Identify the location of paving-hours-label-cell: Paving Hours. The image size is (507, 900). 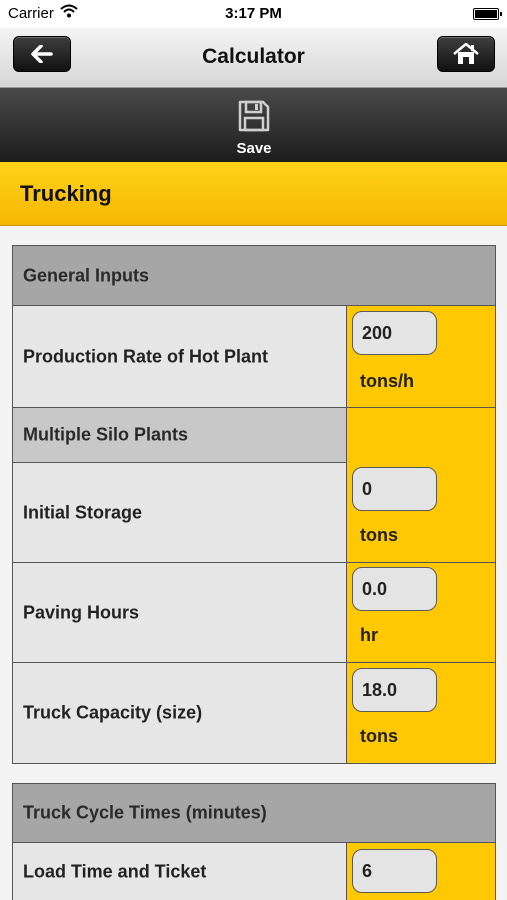
(180, 612).